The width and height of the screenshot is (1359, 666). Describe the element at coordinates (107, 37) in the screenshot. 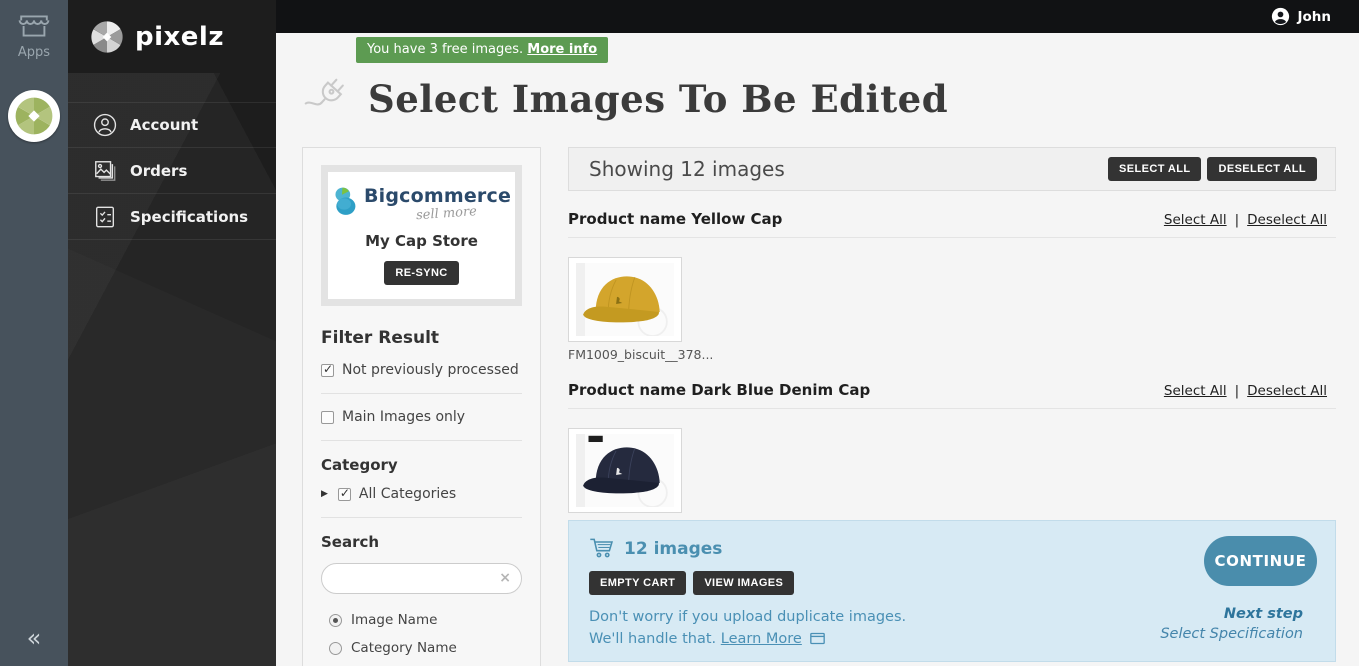

I see `aperture-icon` at that location.